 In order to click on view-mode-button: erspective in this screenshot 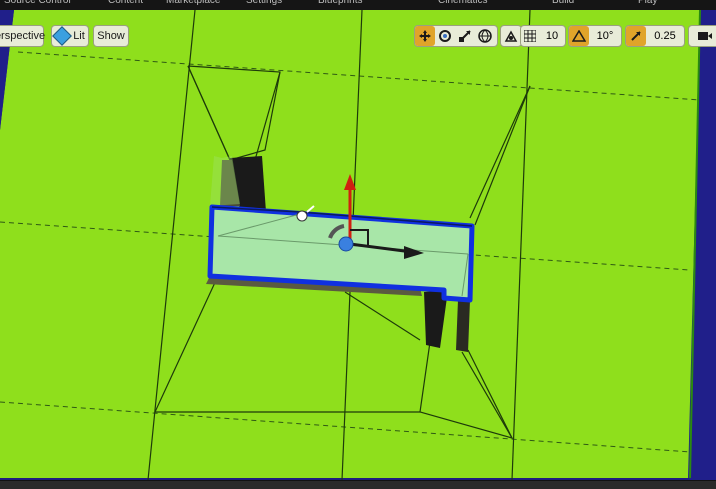, I will do `click(23, 36)`.